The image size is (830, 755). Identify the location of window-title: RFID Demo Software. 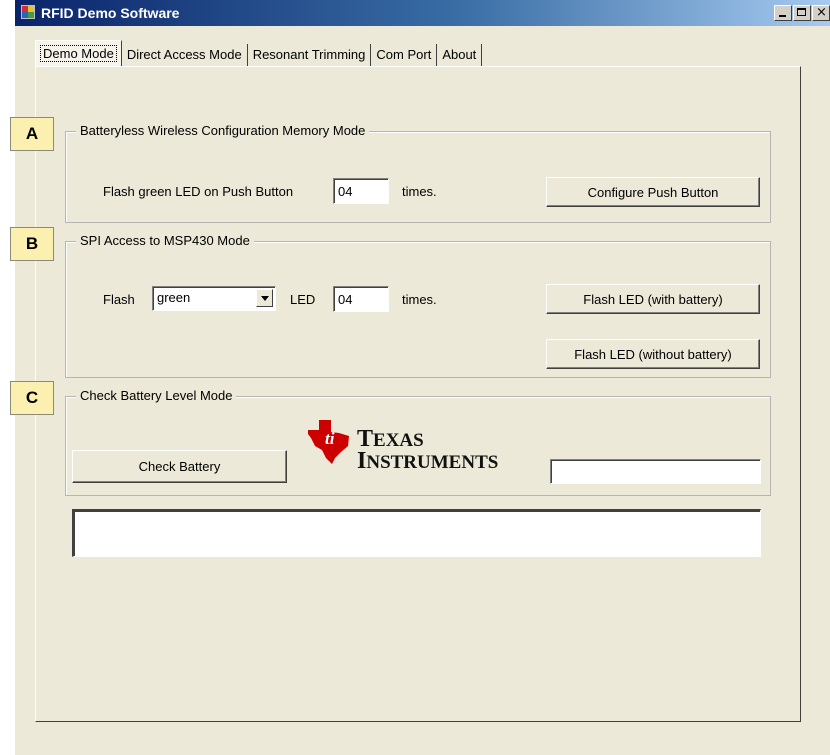
(110, 13).